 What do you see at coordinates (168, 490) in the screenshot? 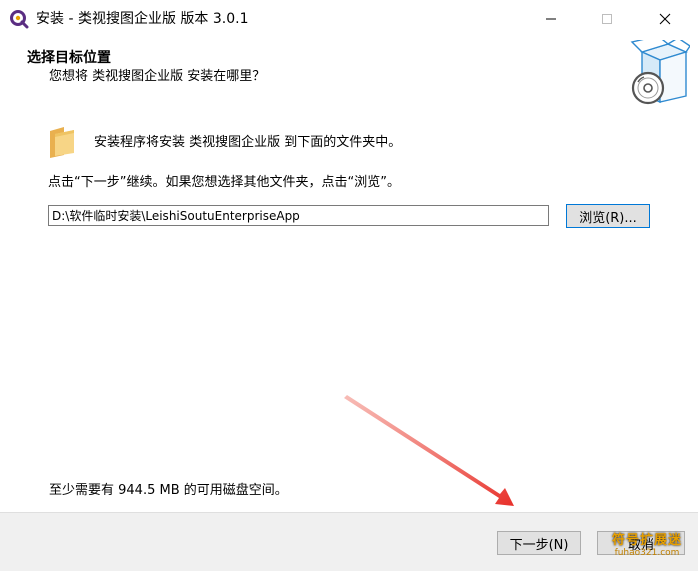
I see `disk-space-requirement: 至少需要有 944.5 MB 的可用磁盘空间。` at bounding box center [168, 490].